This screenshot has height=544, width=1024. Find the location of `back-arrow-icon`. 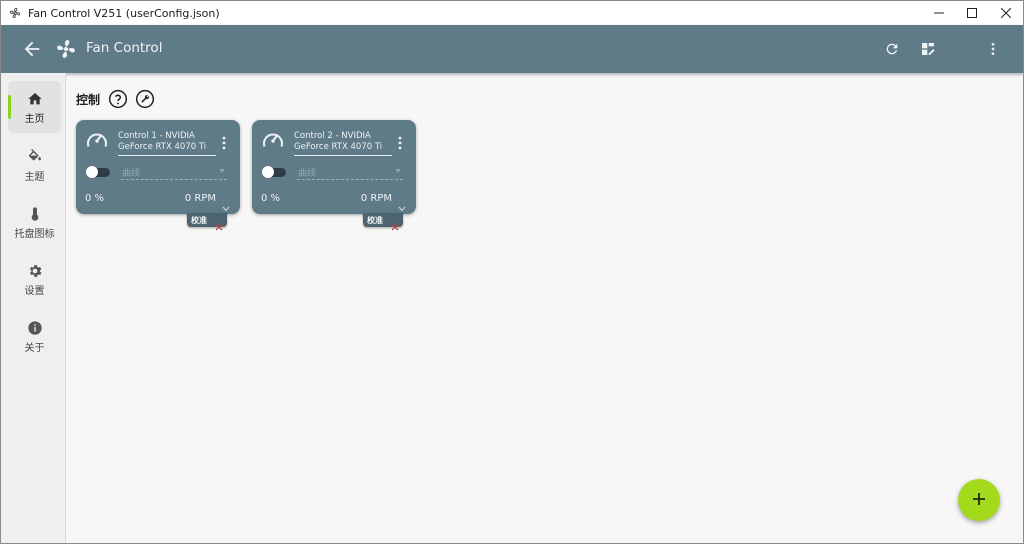

back-arrow-icon is located at coordinates (32, 49).